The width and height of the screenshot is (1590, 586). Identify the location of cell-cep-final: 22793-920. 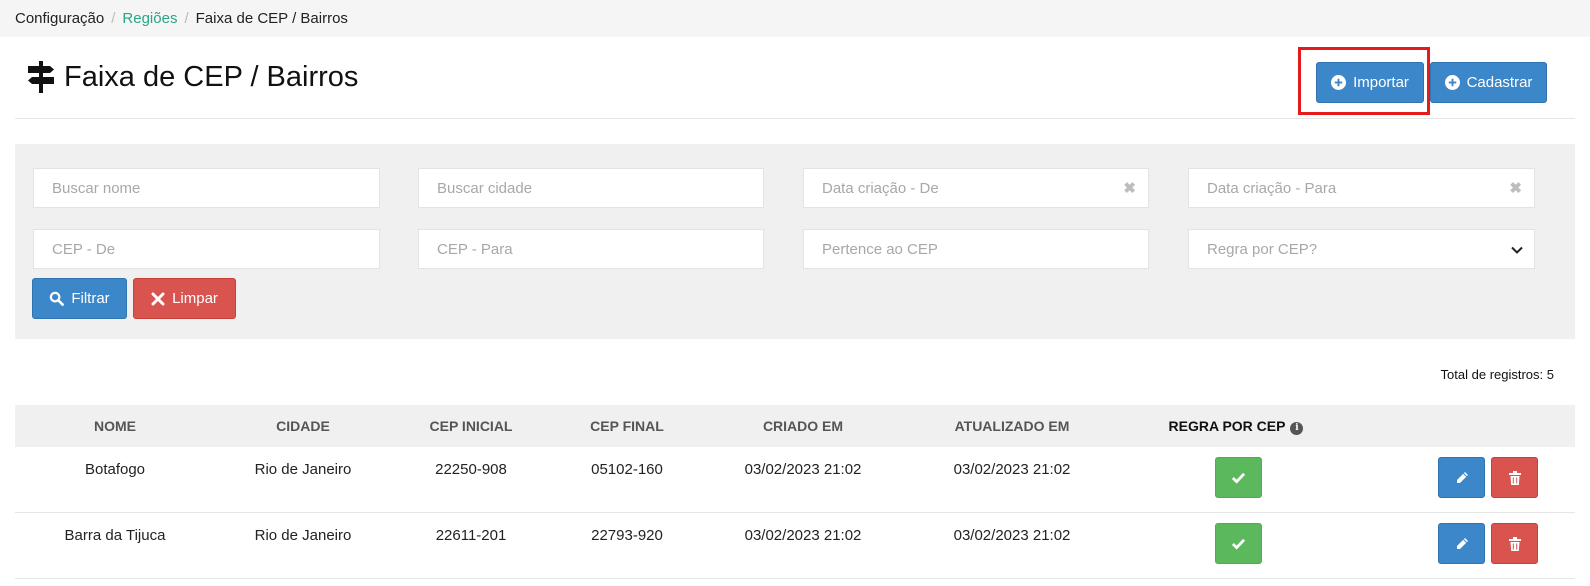
(627, 535).